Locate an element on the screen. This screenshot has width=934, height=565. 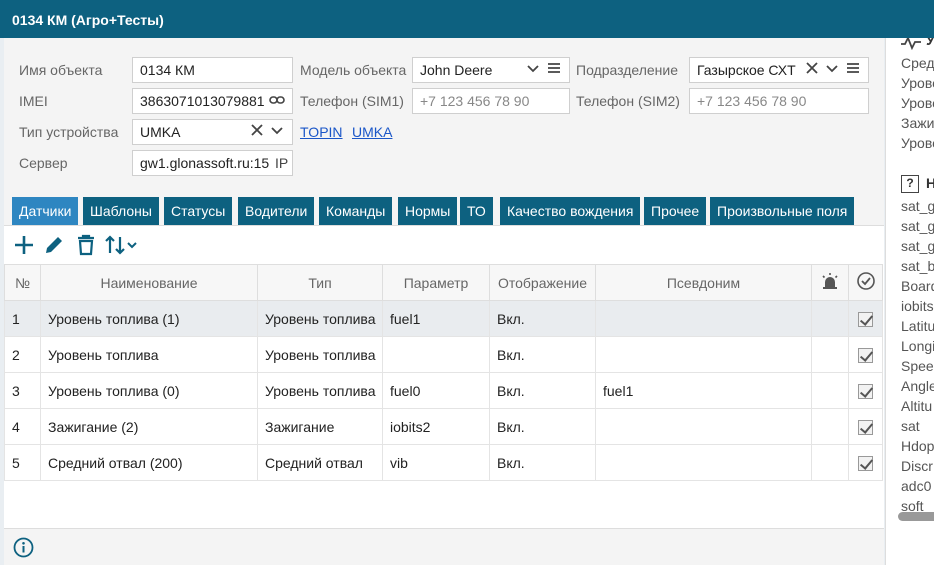
side-item: Angle is located at coordinates (917, 386).